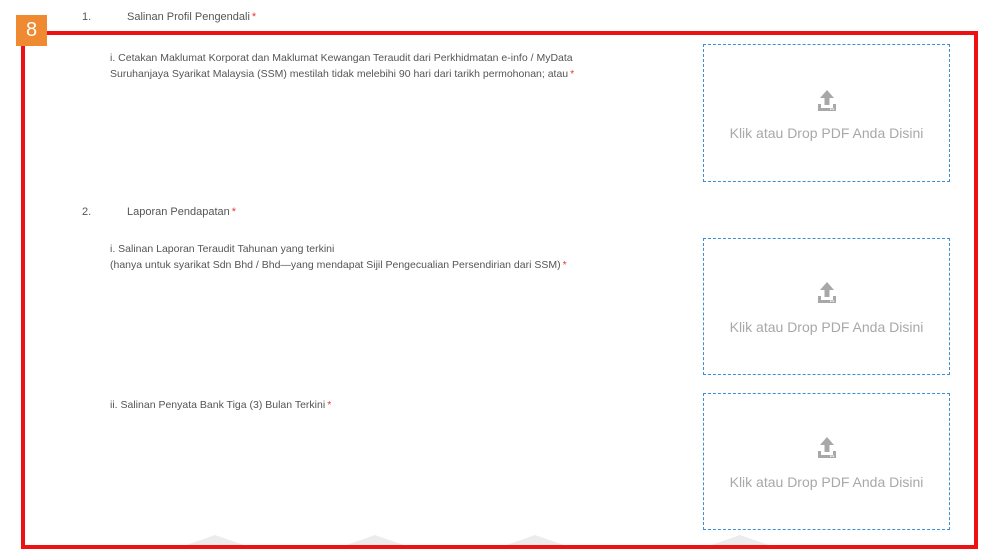 This screenshot has height=553, width=983. I want to click on section-title-laporan-pendapatan: Laporan Pendapatan *, so click(182, 212).